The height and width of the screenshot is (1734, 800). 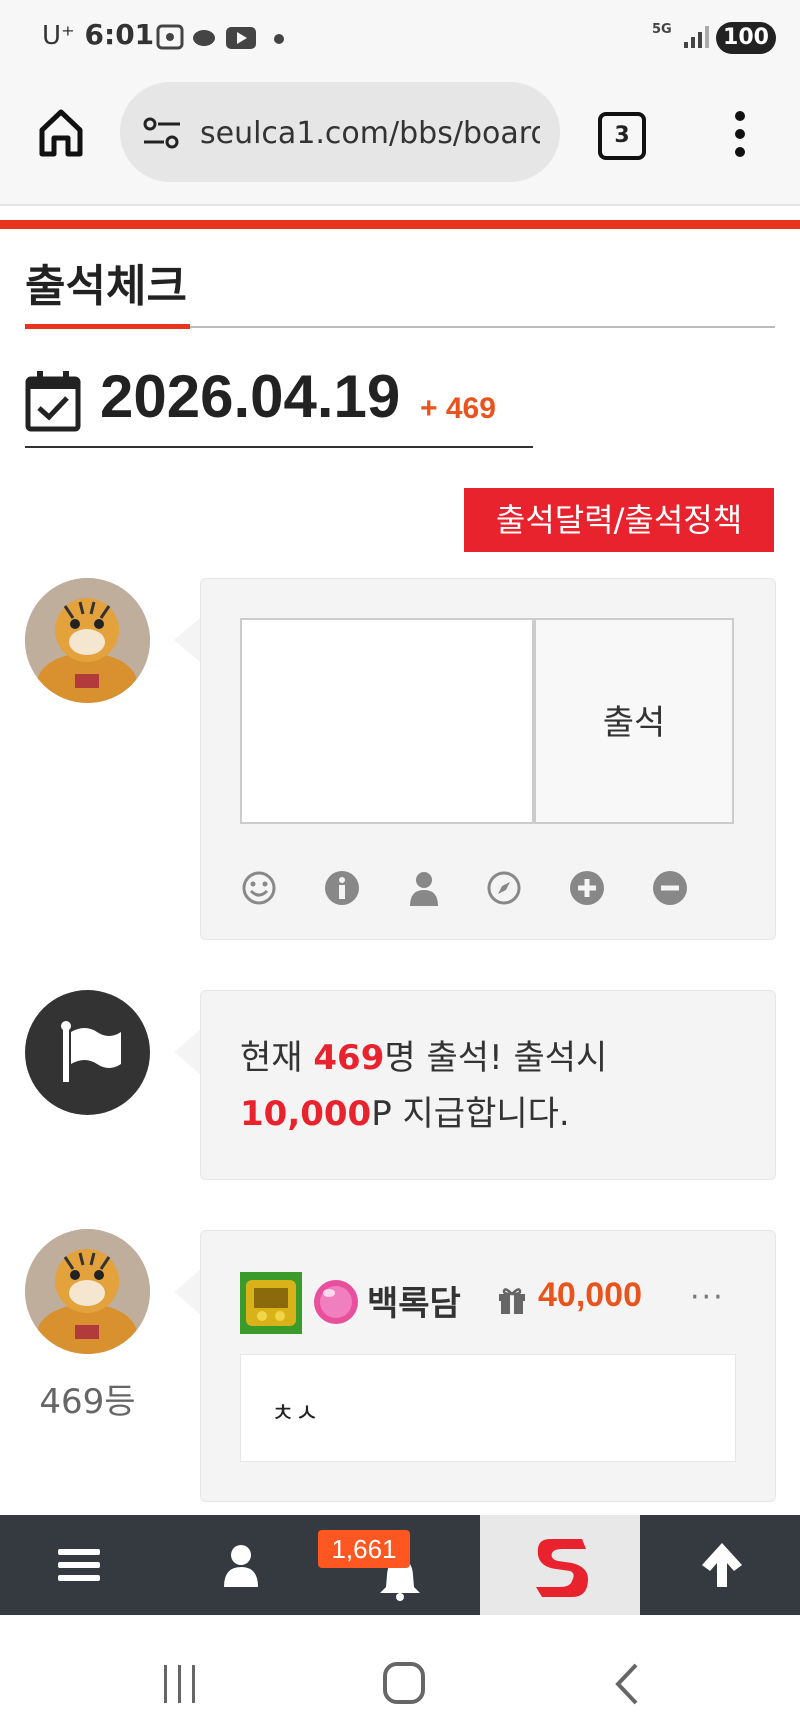 I want to click on minus-circle-icon, so click(x=670, y=888).